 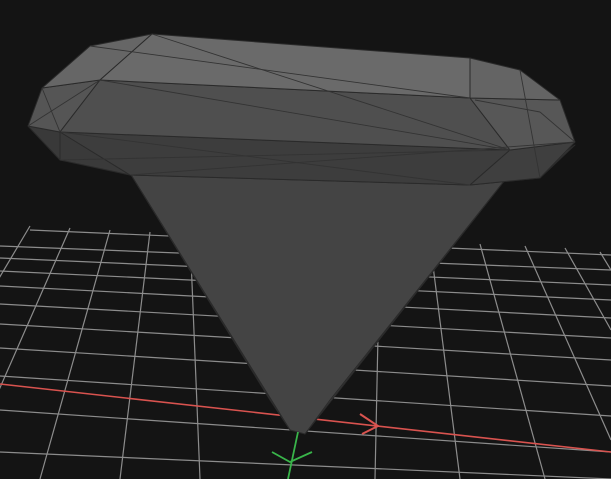 What do you see at coordinates (292, 455) in the screenshot?
I see `y-axis-gizmo-icon` at bounding box center [292, 455].